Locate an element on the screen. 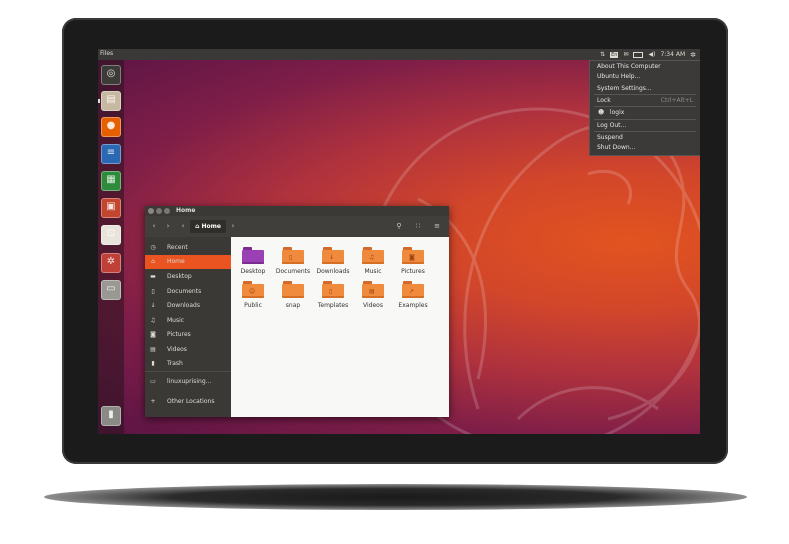 The height and width of the screenshot is (544, 789). file-item-downloads: ↓ Downloads is located at coordinates (333, 261).